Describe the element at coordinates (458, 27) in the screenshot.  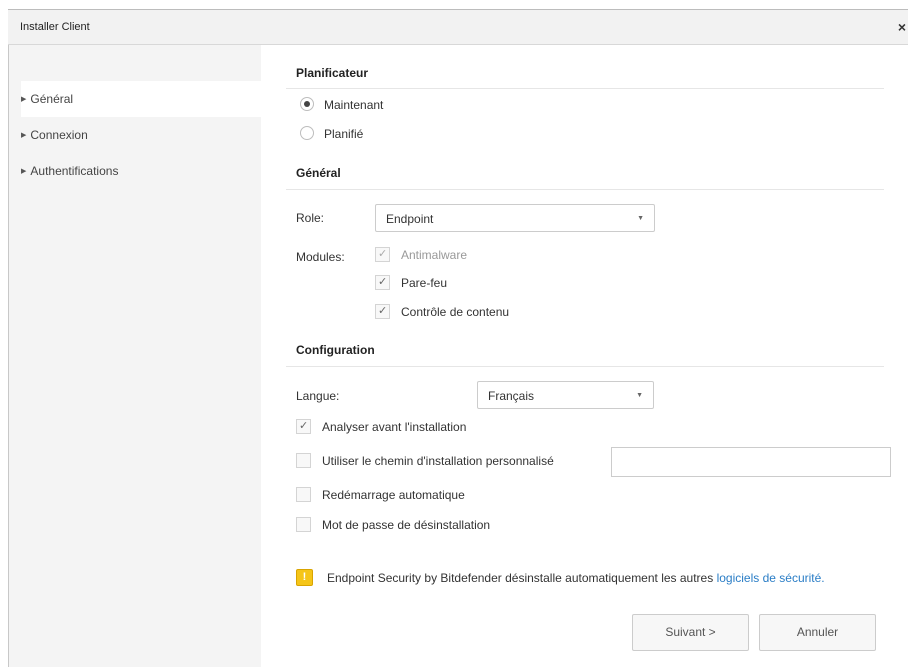
I see `title-bar: Installer Client ×` at that location.